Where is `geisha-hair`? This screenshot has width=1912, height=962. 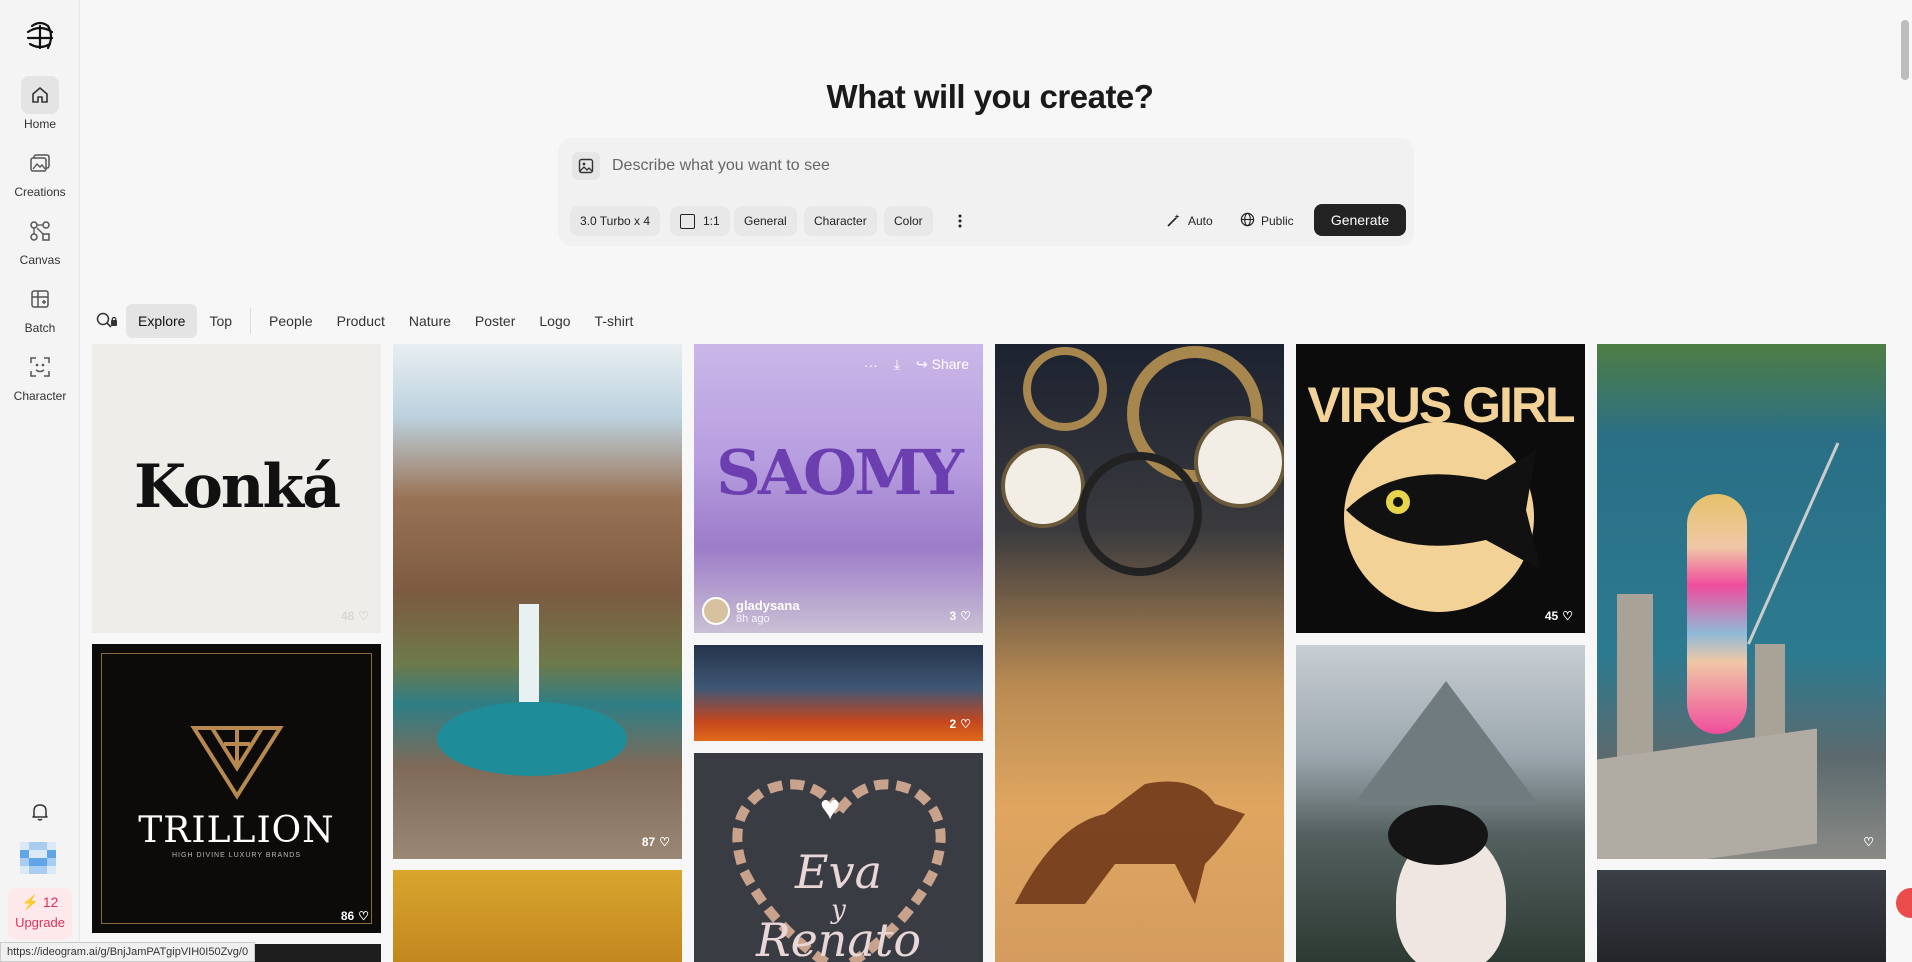 geisha-hair is located at coordinates (1438, 835).